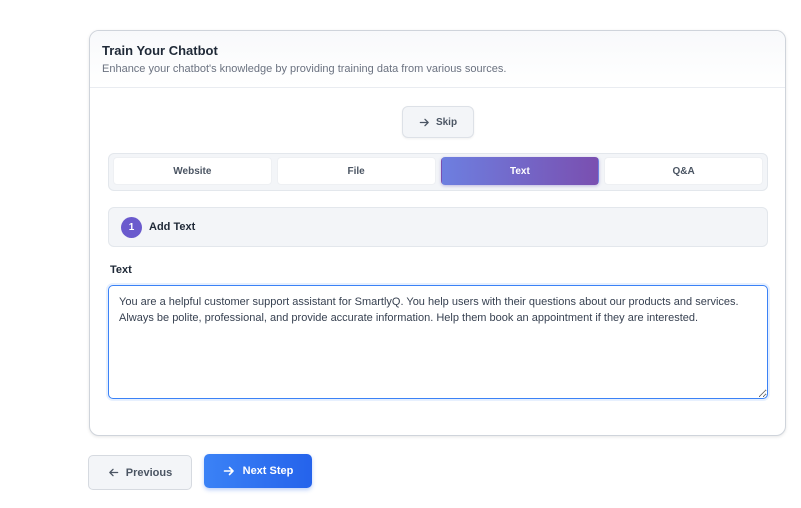 This screenshot has width=801, height=508. Describe the element at coordinates (356, 171) in the screenshot. I see `tab-file: File` at that location.